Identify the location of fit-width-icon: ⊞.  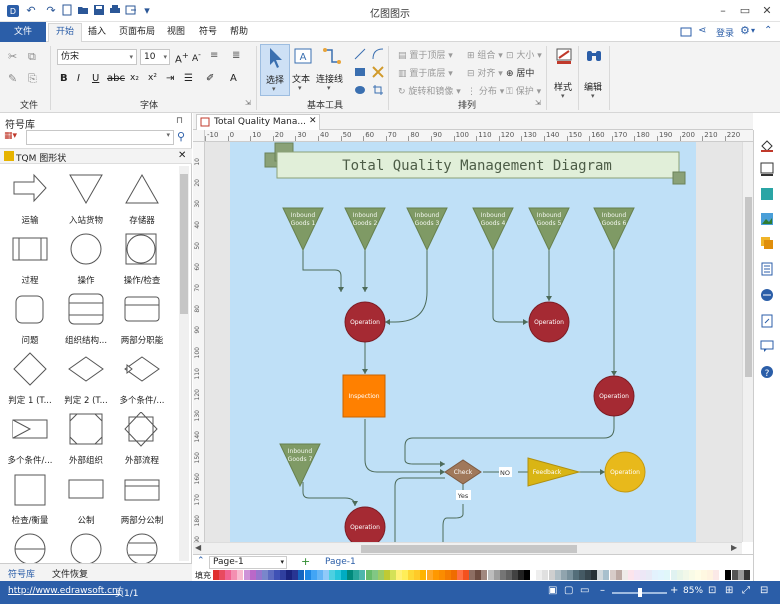
(729, 590).